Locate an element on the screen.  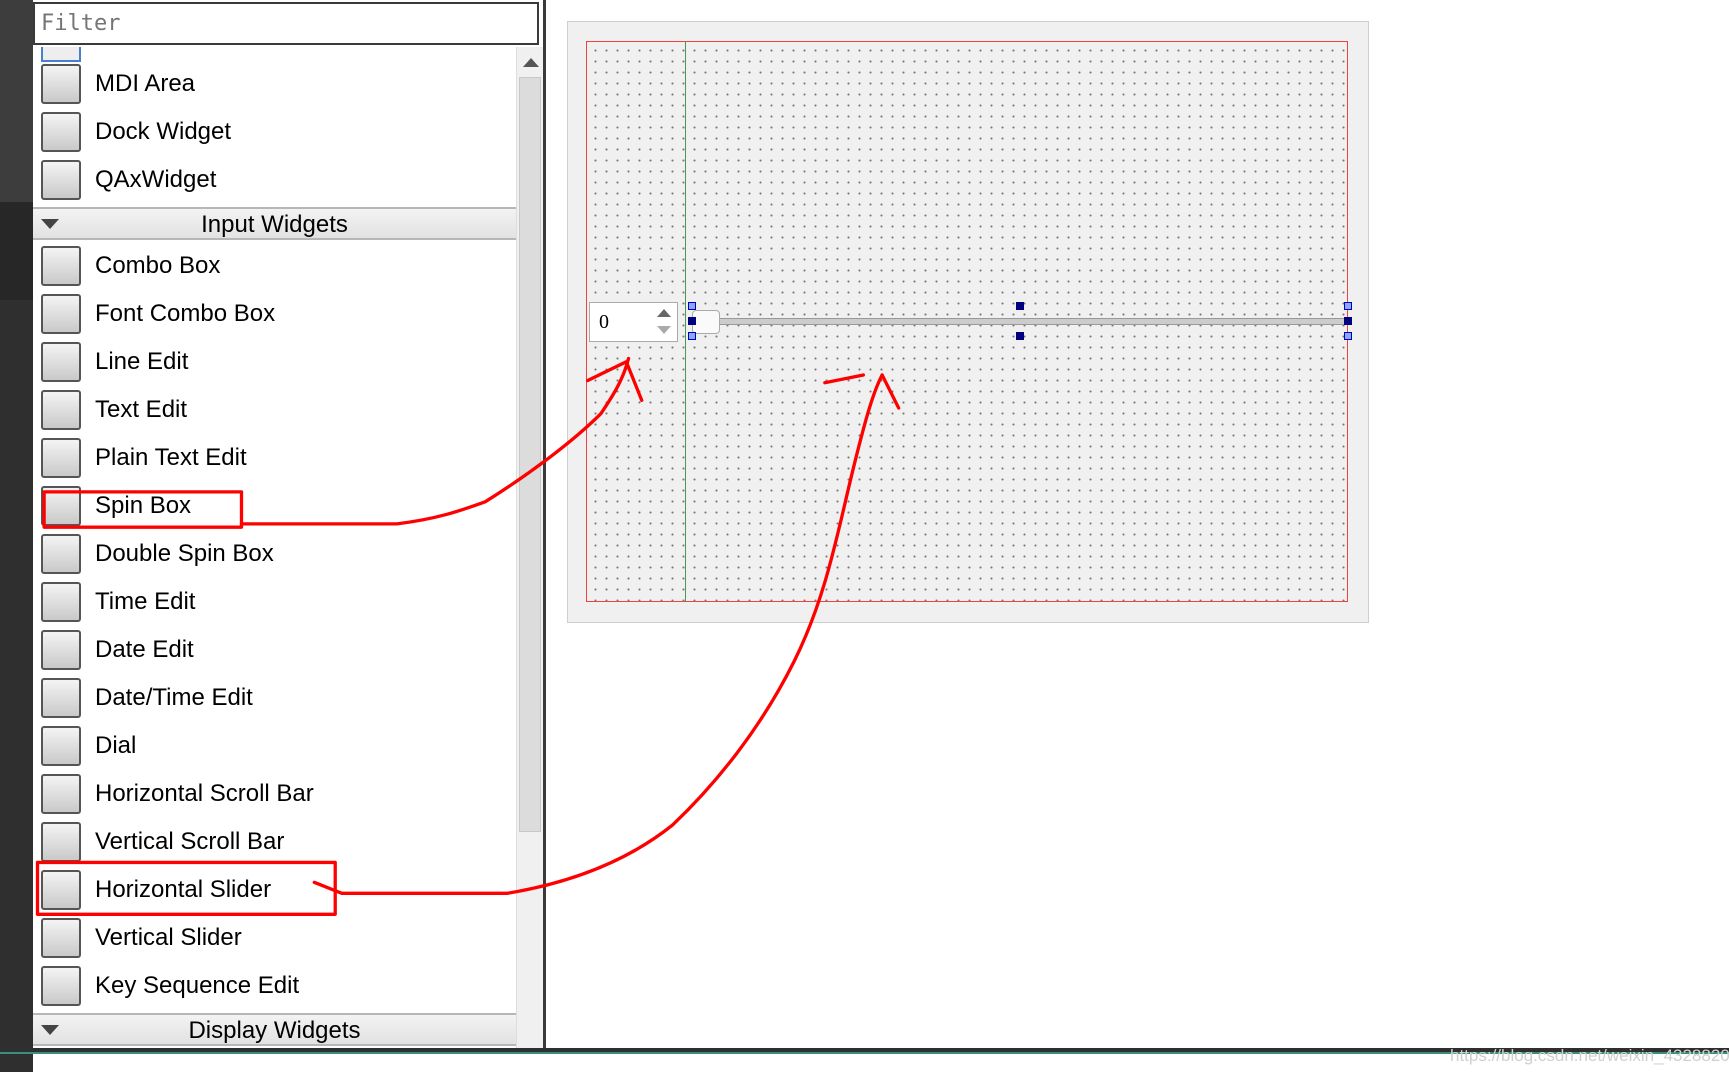
list-item: Time Edit is located at coordinates (274, 602).